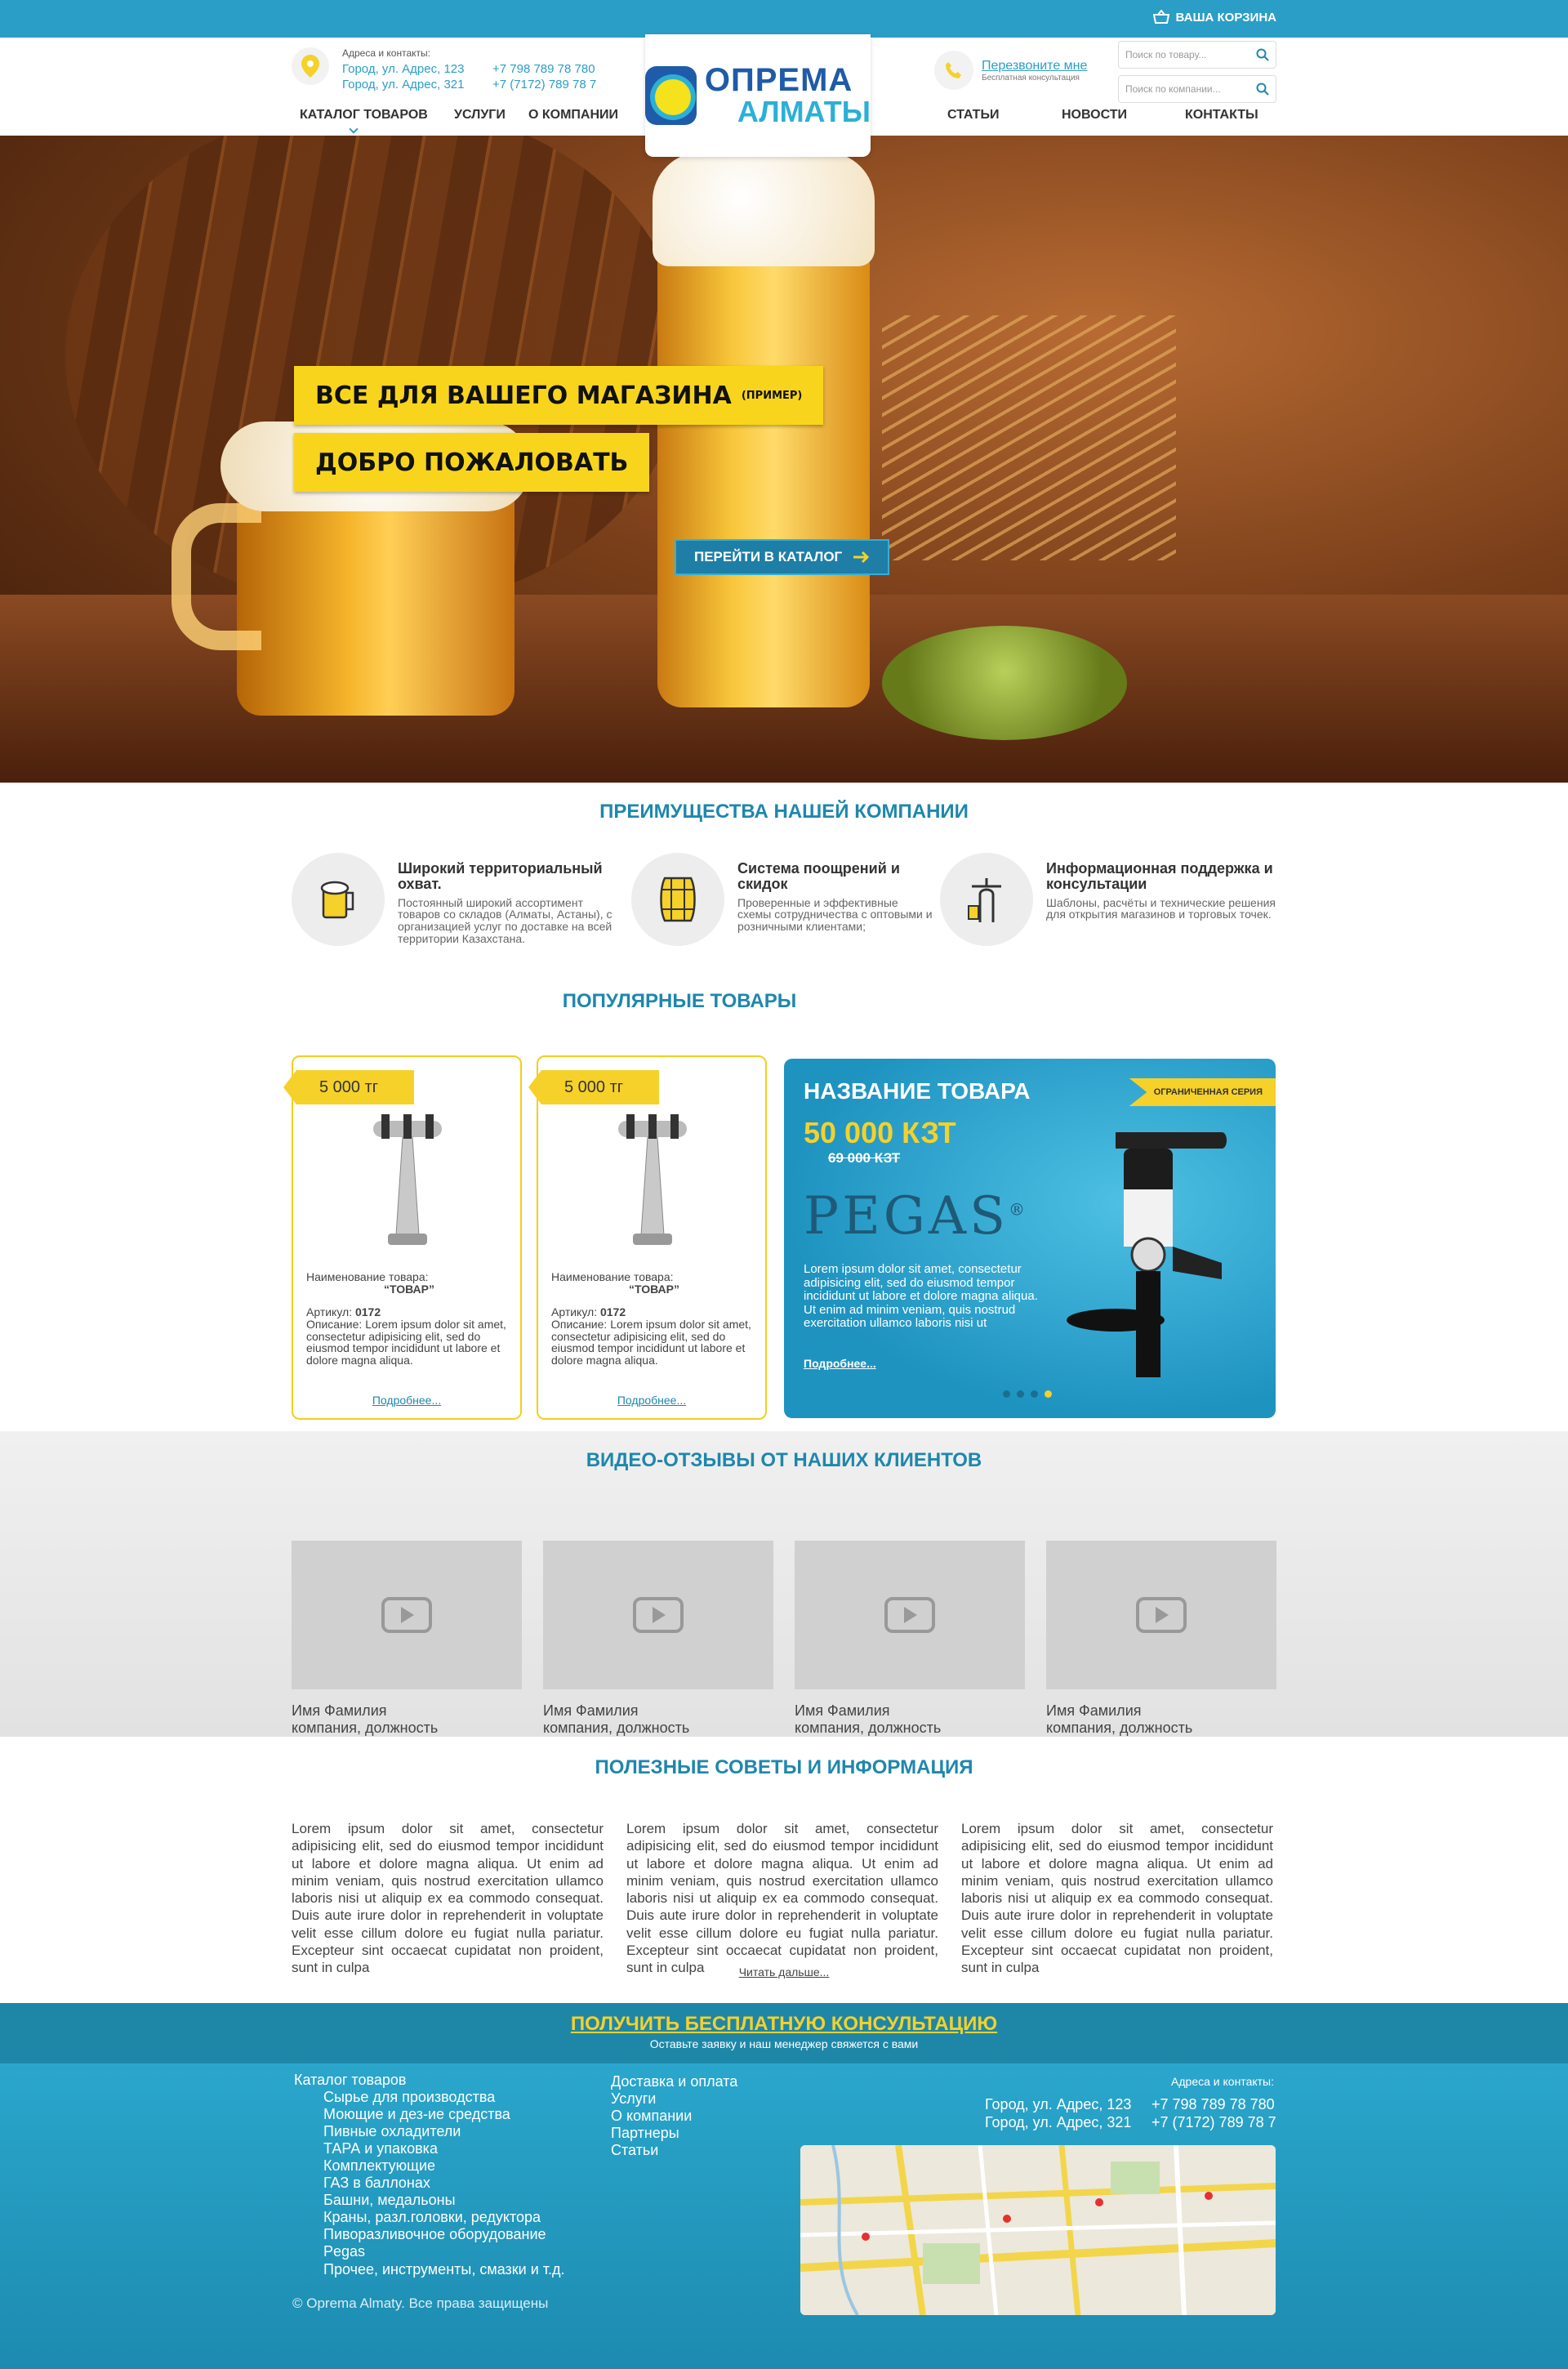 This screenshot has width=1568, height=2369. What do you see at coordinates (338, 899) in the screenshot?
I see `beer-mug-icon` at bounding box center [338, 899].